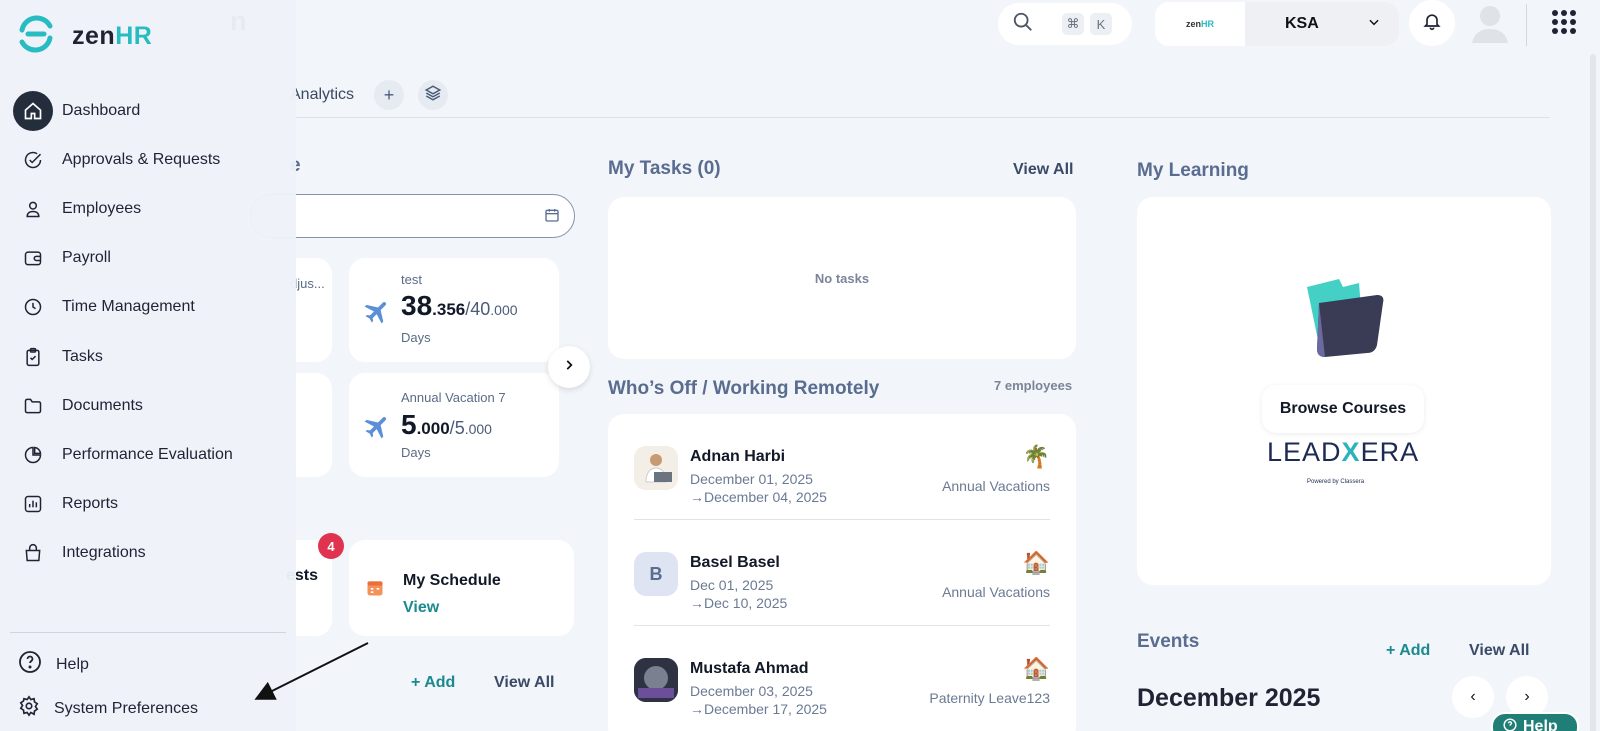 The height and width of the screenshot is (731, 1600). I want to click on balance-unit: Days, so click(416, 452).